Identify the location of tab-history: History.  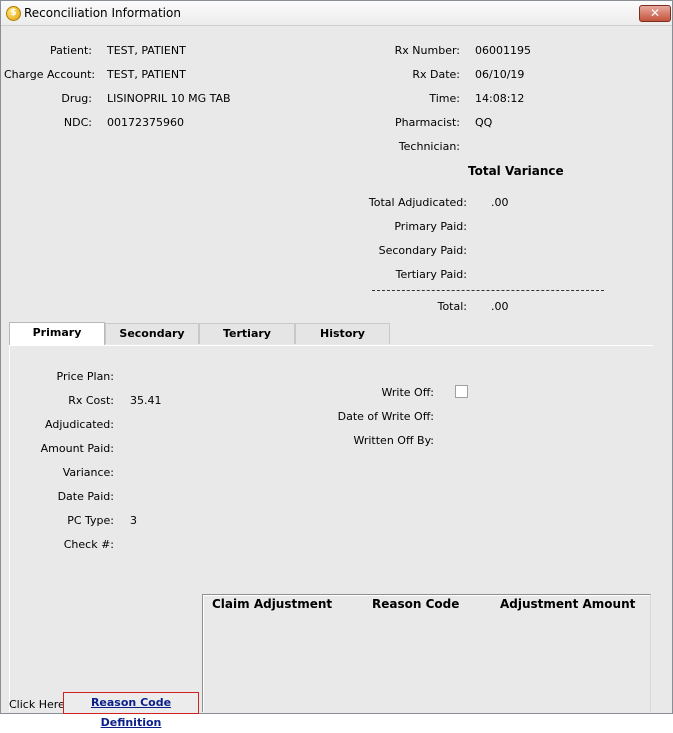
(342, 333).